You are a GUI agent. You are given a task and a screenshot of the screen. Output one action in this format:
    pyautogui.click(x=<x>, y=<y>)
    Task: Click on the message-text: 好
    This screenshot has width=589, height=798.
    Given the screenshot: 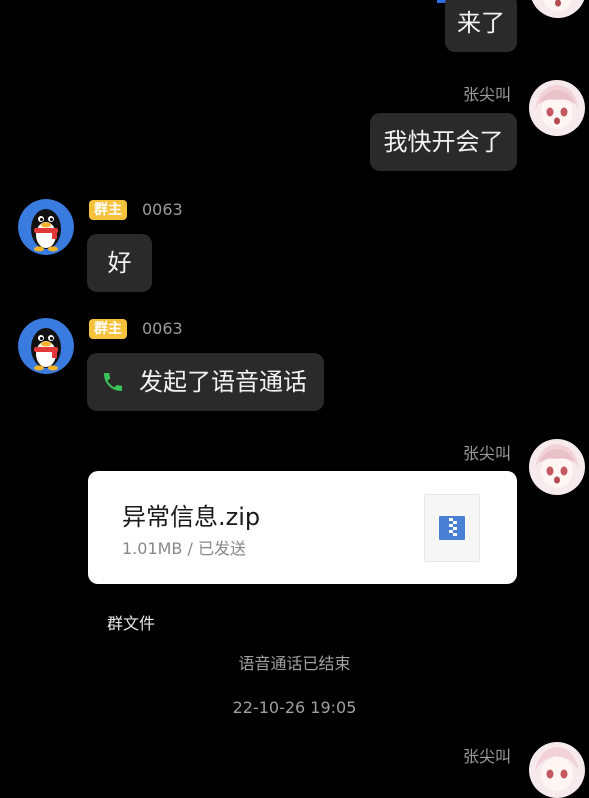 What is the action you would take?
    pyautogui.click(x=119, y=263)
    